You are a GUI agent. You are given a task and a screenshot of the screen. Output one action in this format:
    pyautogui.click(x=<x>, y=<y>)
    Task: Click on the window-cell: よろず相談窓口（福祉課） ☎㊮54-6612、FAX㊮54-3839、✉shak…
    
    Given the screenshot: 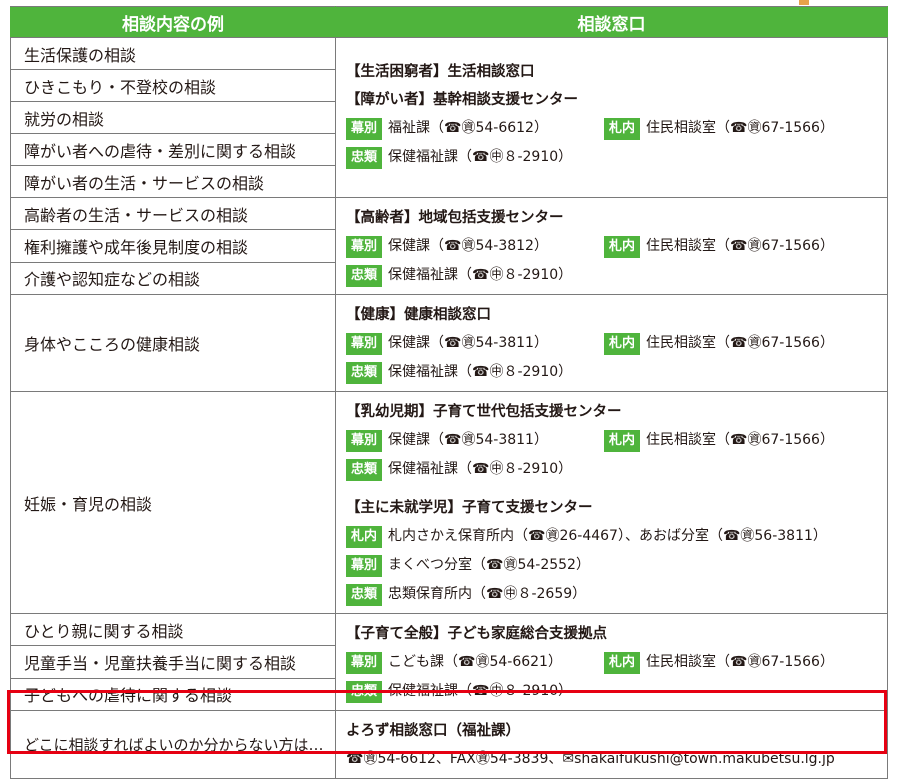 What is the action you would take?
    pyautogui.click(x=611, y=744)
    